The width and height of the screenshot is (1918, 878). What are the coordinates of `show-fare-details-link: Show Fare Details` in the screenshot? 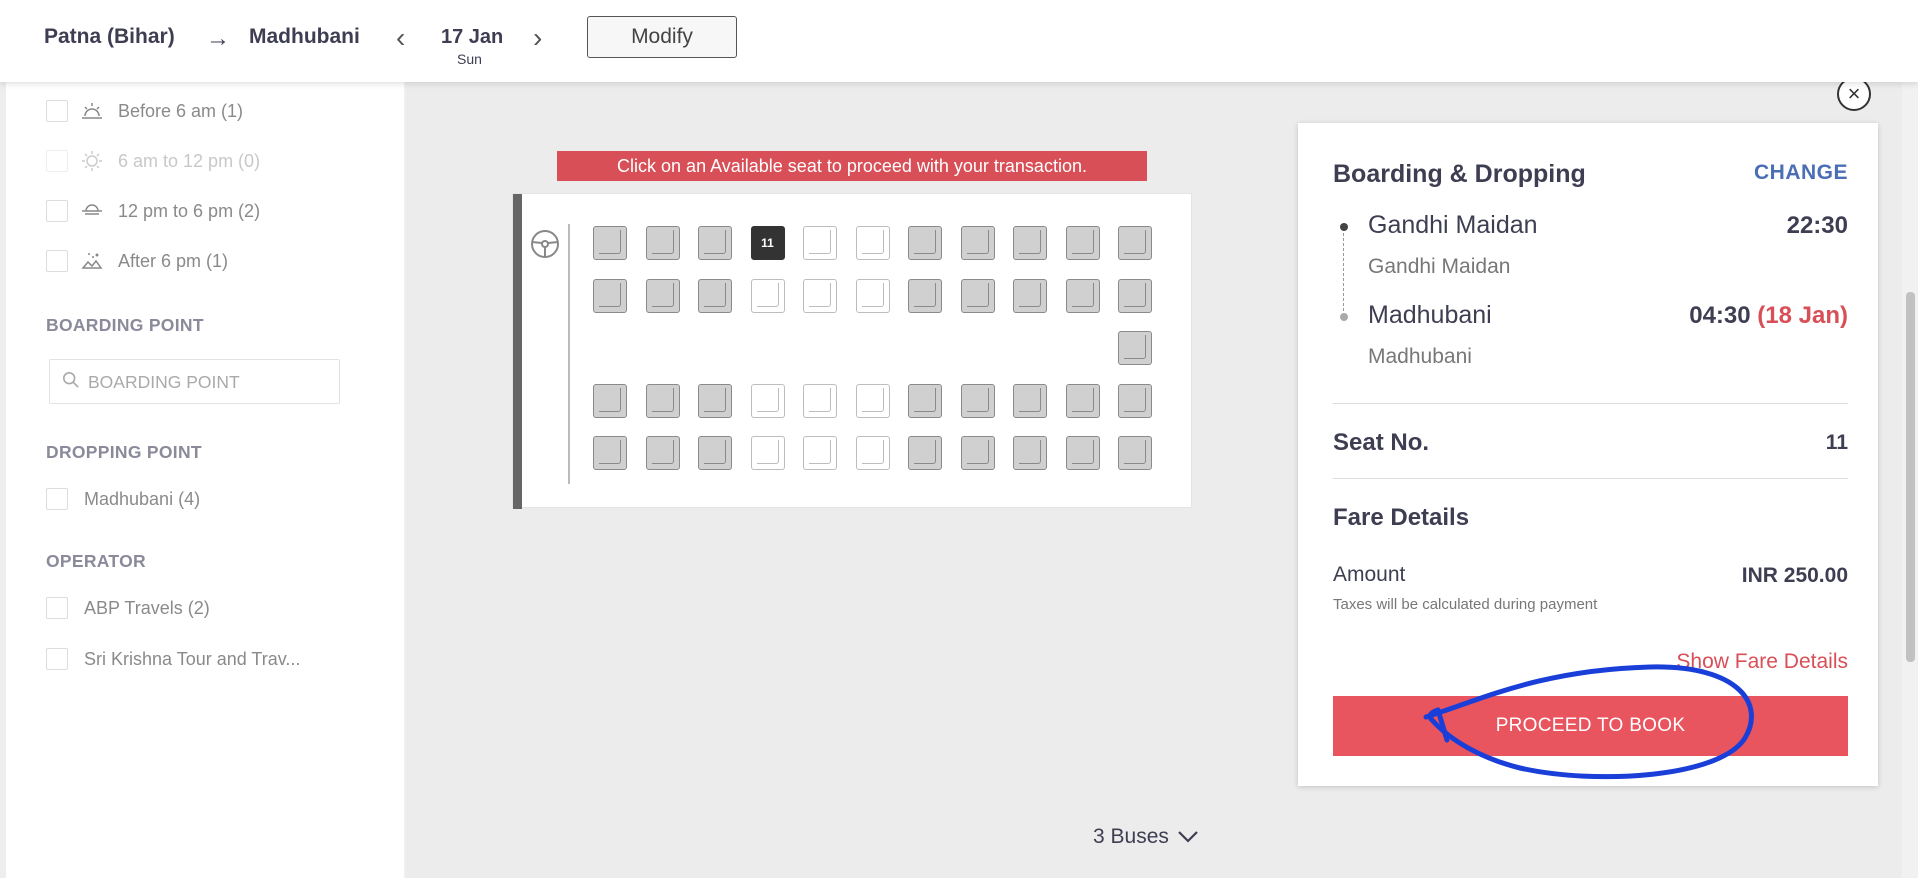 It's located at (1762, 662).